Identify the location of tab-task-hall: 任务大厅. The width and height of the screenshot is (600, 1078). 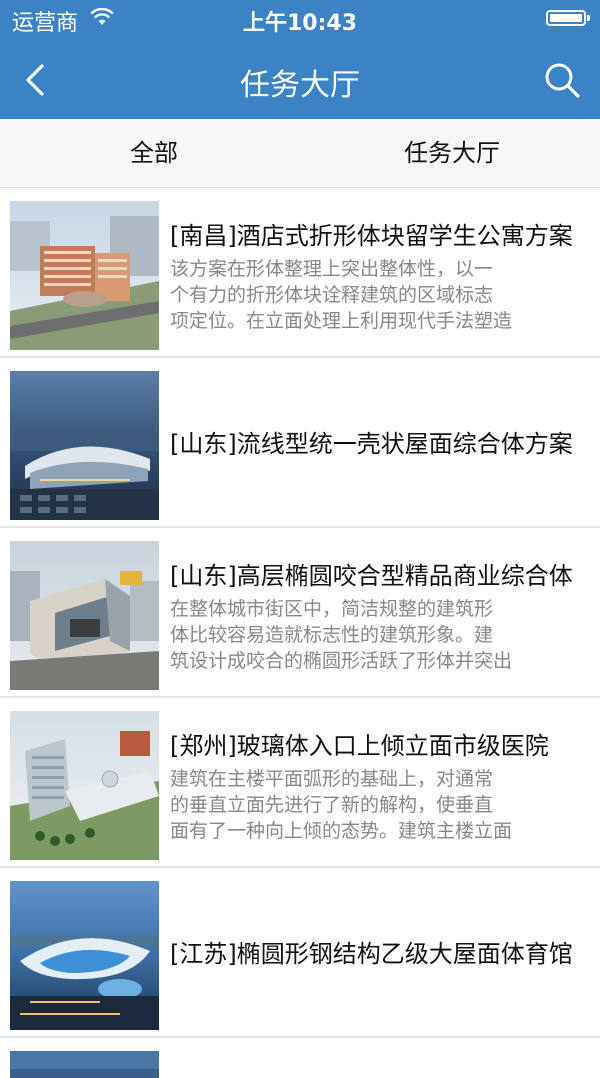
(452, 153).